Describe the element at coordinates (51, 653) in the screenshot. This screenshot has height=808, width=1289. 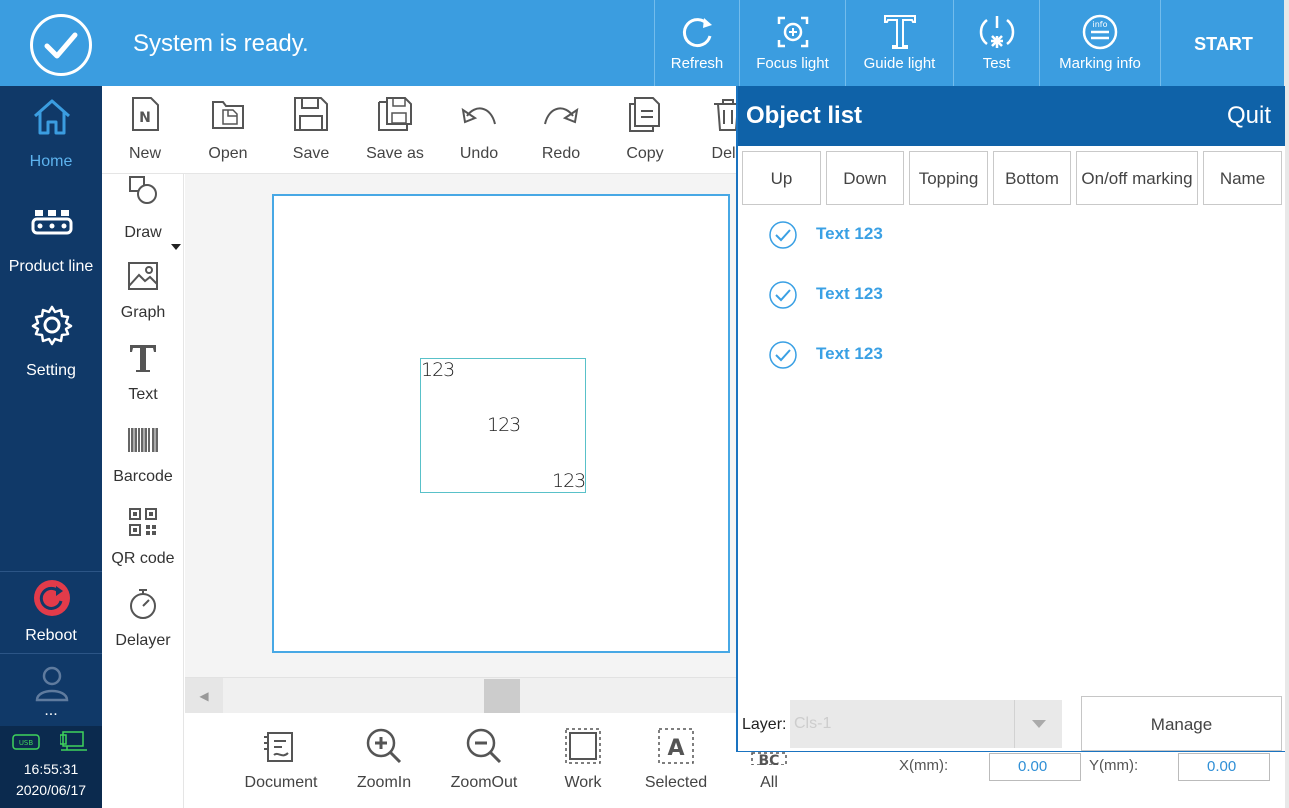
I see `sidebar-divider` at that location.